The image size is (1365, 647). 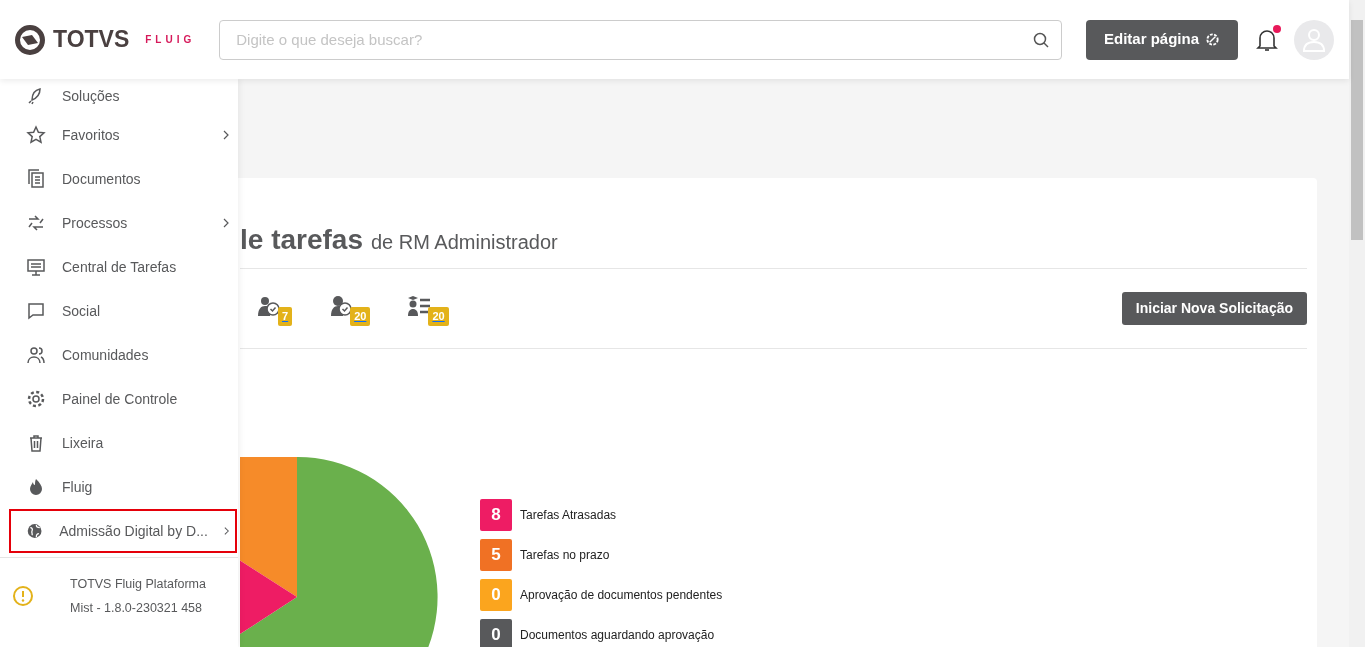 What do you see at coordinates (123, 179) in the screenshot?
I see `sidebar-item: Documentos` at bounding box center [123, 179].